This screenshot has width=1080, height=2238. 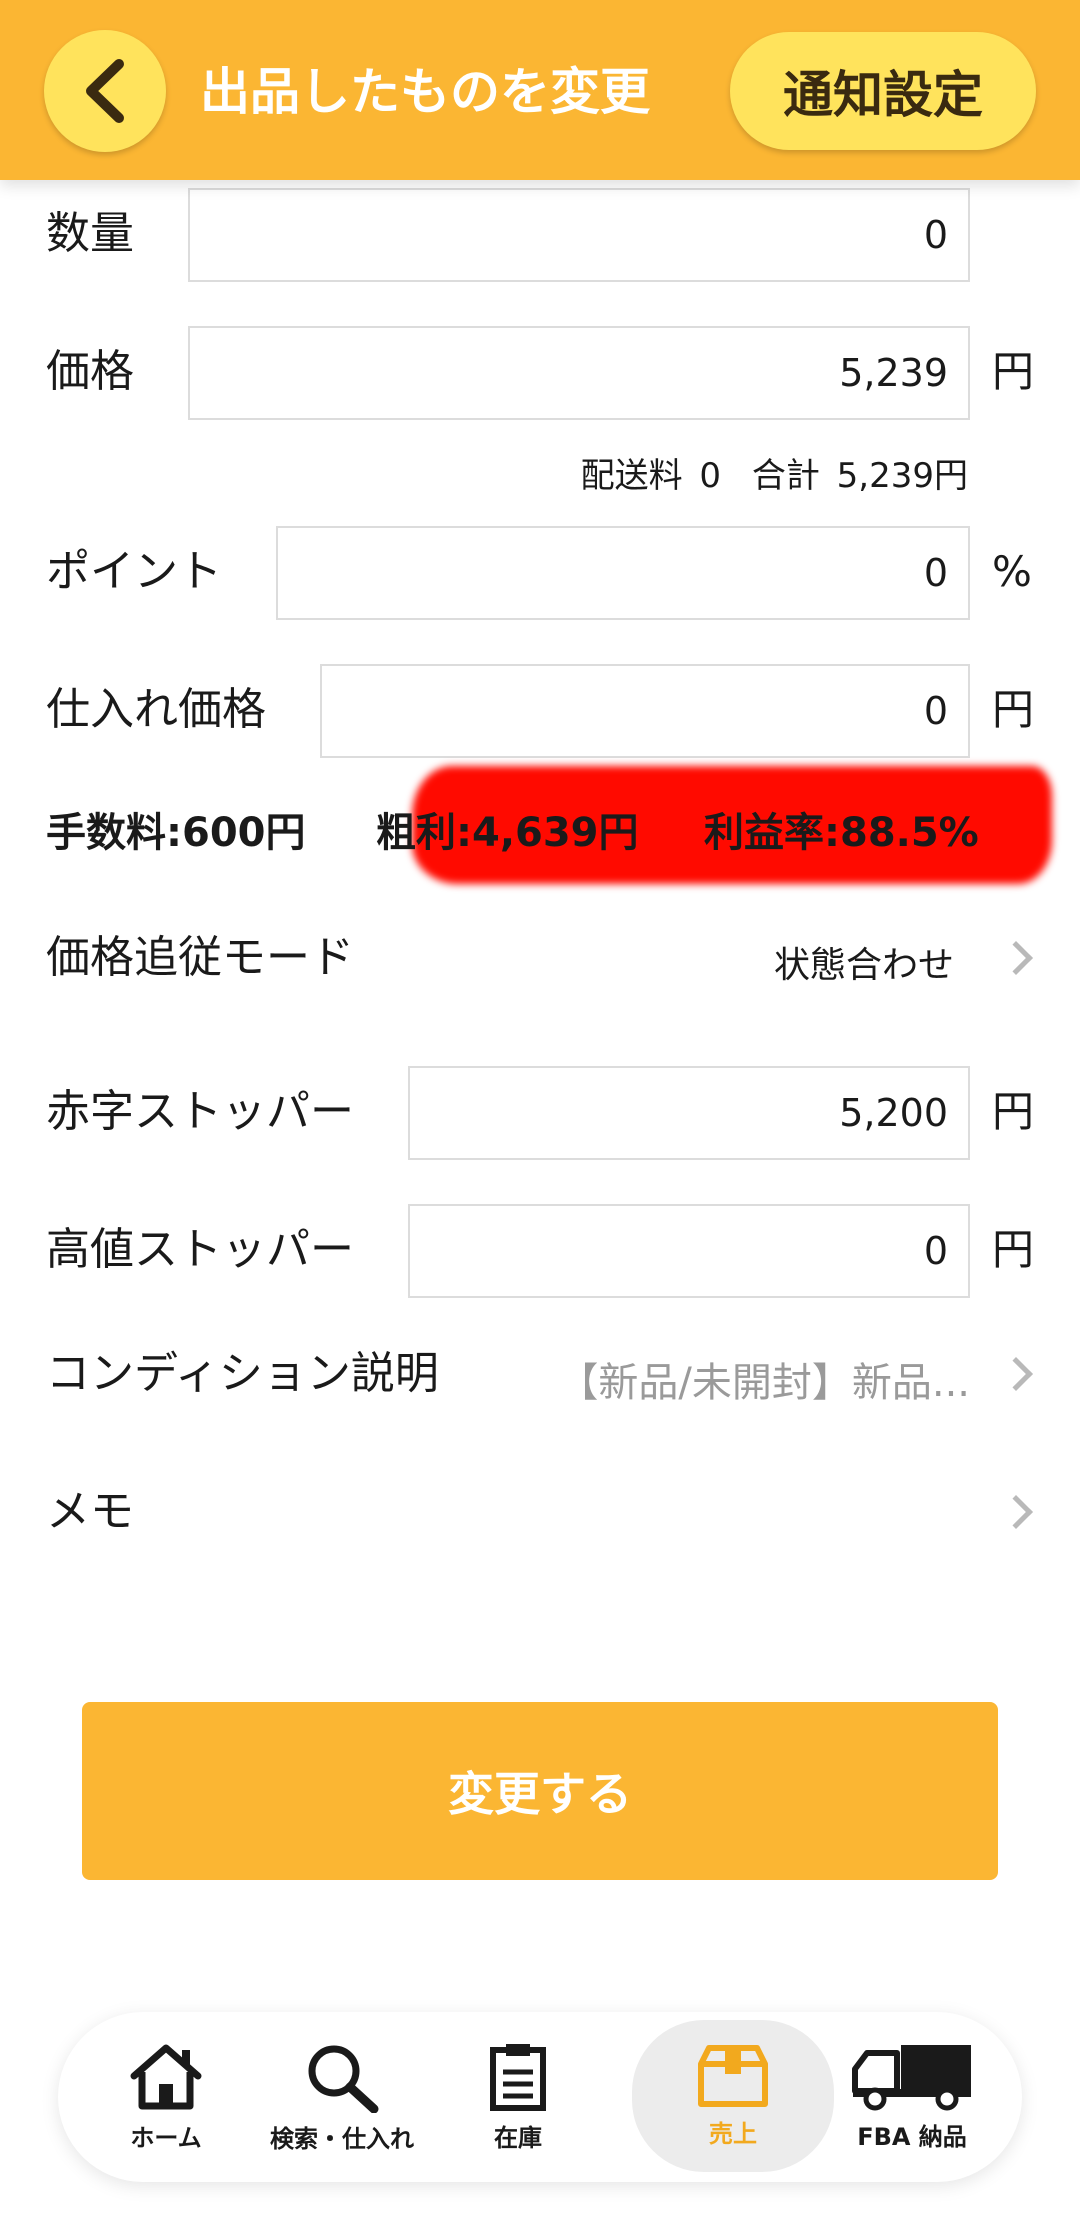 I want to click on back-button, so click(x=105, y=91).